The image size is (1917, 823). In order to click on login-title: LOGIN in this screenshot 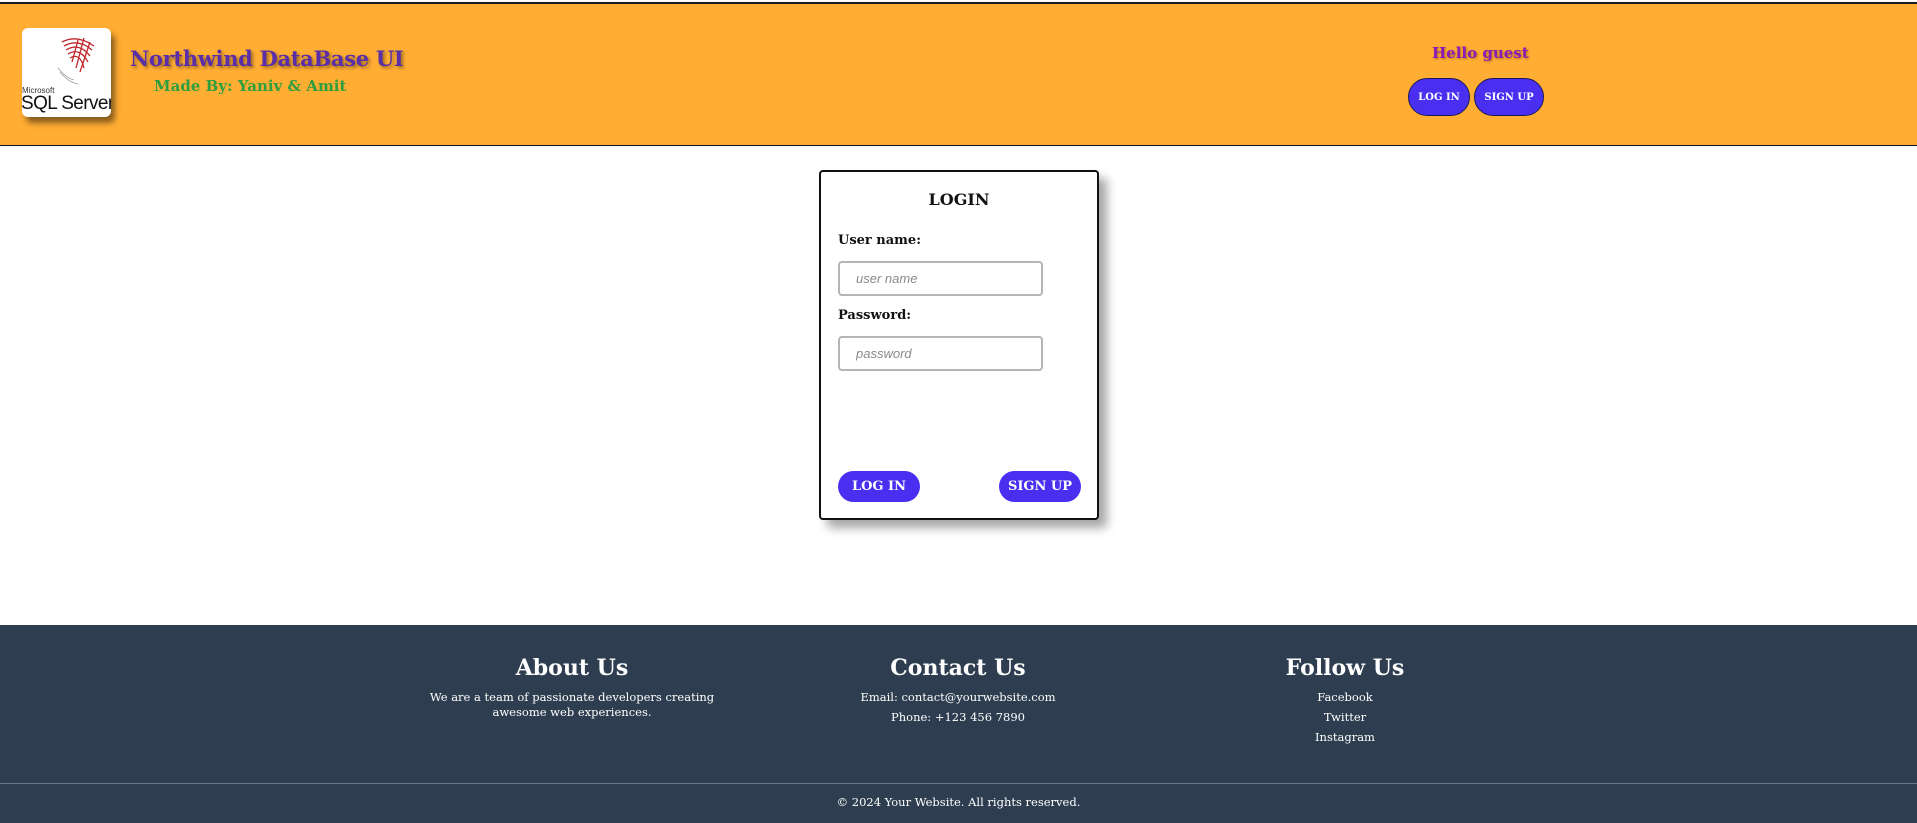, I will do `click(959, 199)`.